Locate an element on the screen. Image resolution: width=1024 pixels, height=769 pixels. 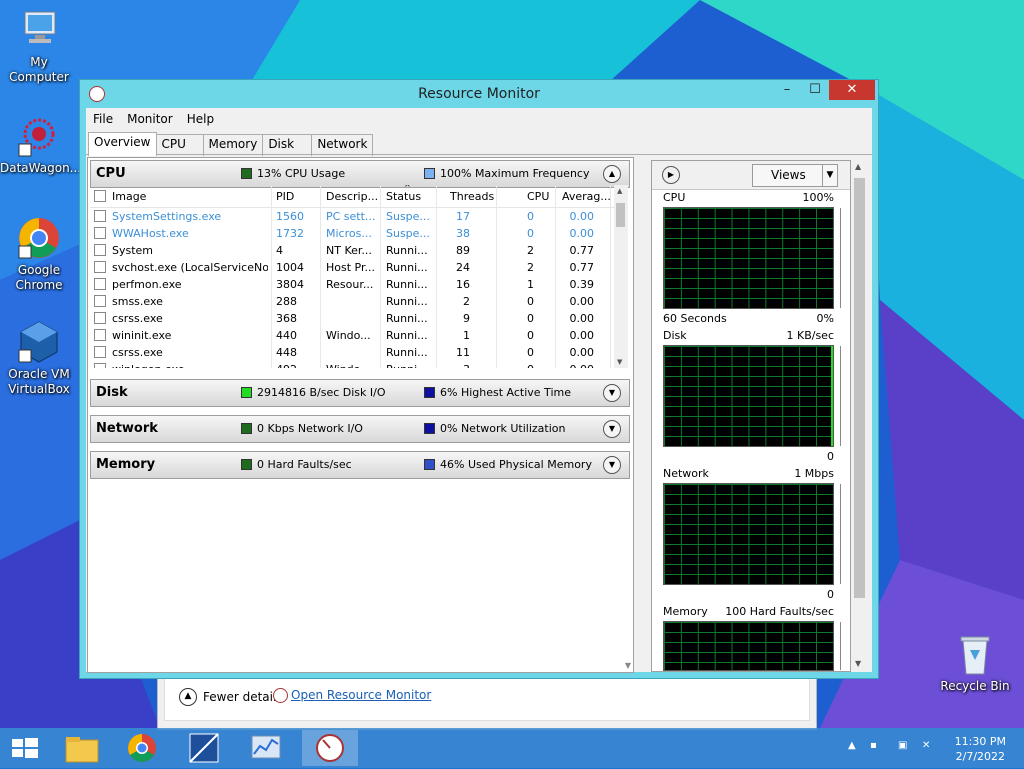
views-dropdown: Views ▼ is located at coordinates (795, 175).